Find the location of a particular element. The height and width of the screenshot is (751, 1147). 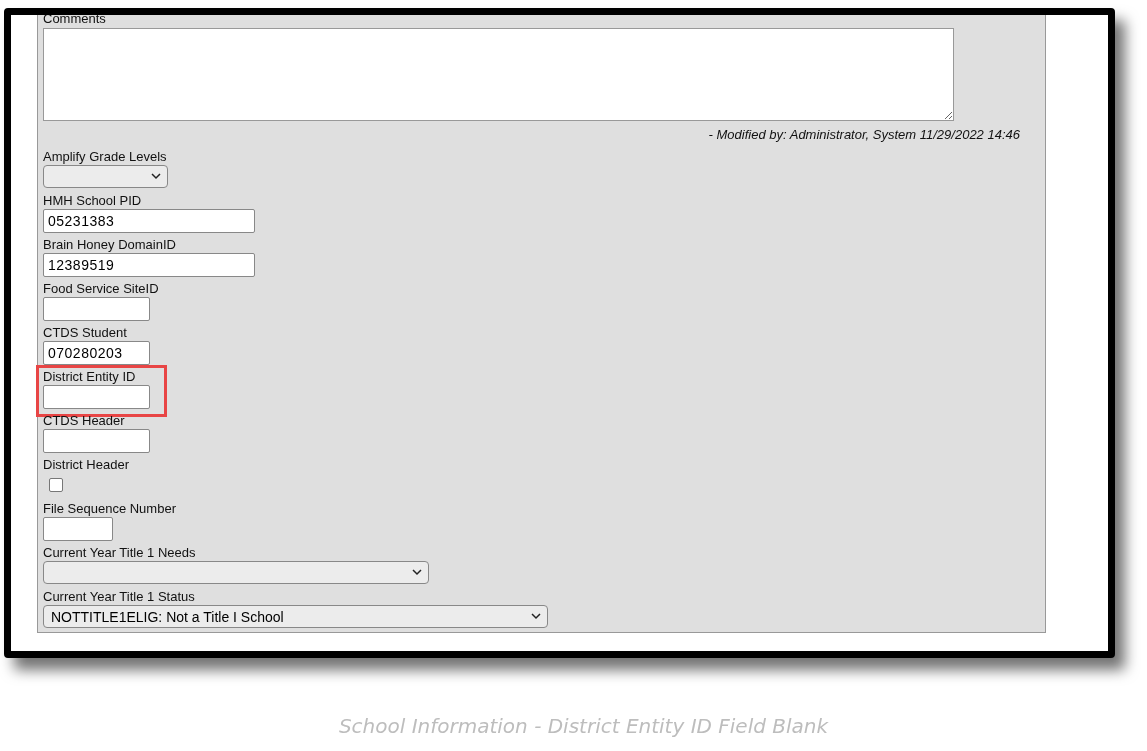

field-label: HMH School PID is located at coordinates (93, 201).